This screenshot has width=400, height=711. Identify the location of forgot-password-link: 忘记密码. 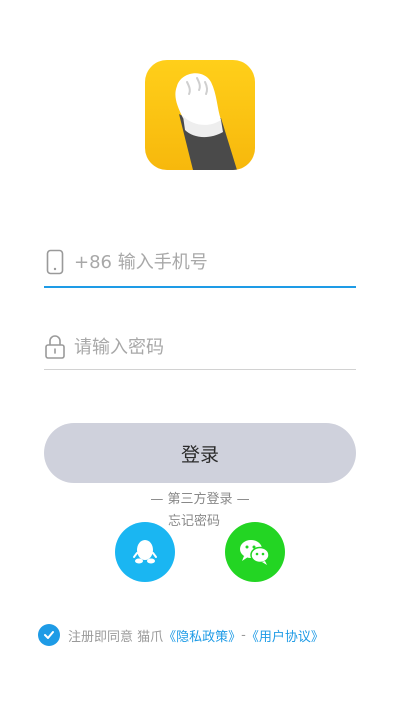
(194, 519).